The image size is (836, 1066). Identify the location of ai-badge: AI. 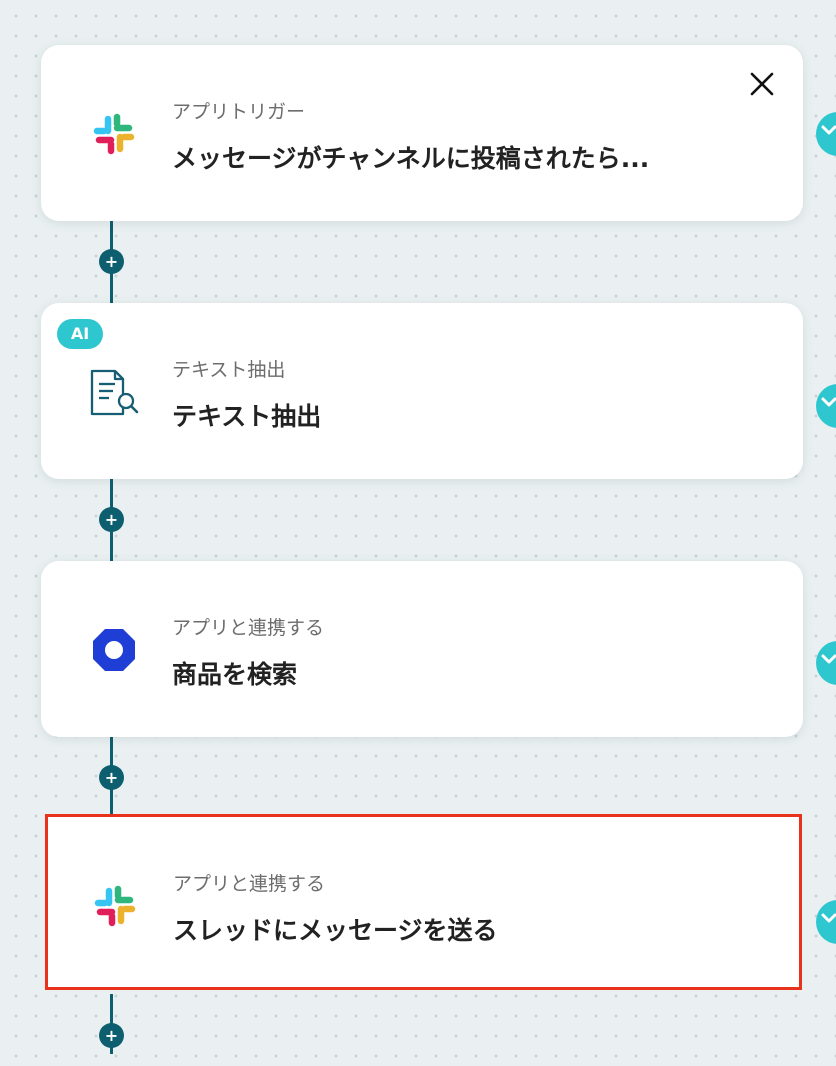
(80, 334).